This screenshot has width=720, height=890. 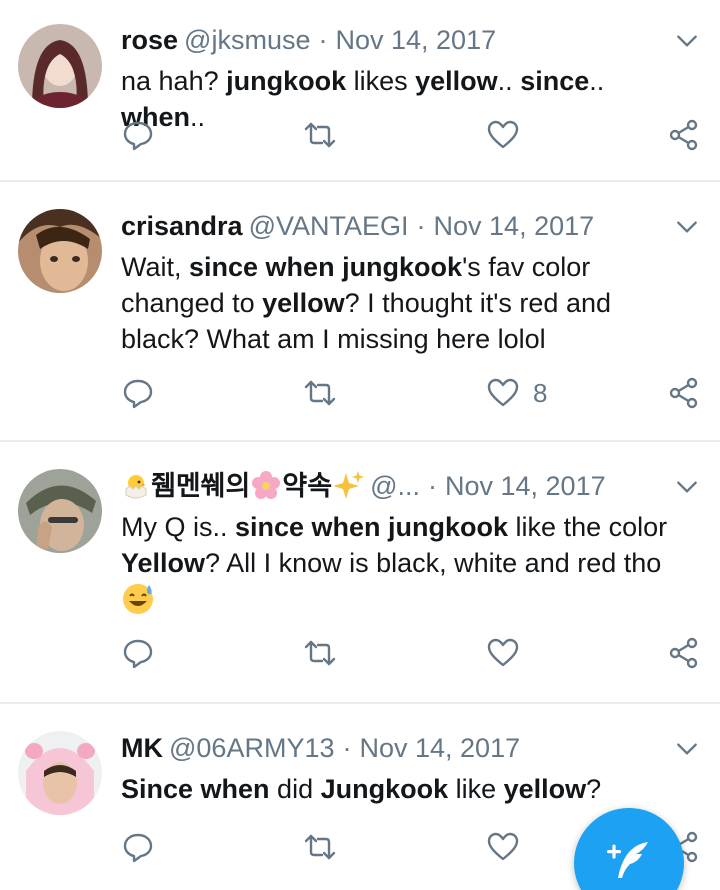 I want to click on display-name-part: 약속, so click(x=307, y=486).